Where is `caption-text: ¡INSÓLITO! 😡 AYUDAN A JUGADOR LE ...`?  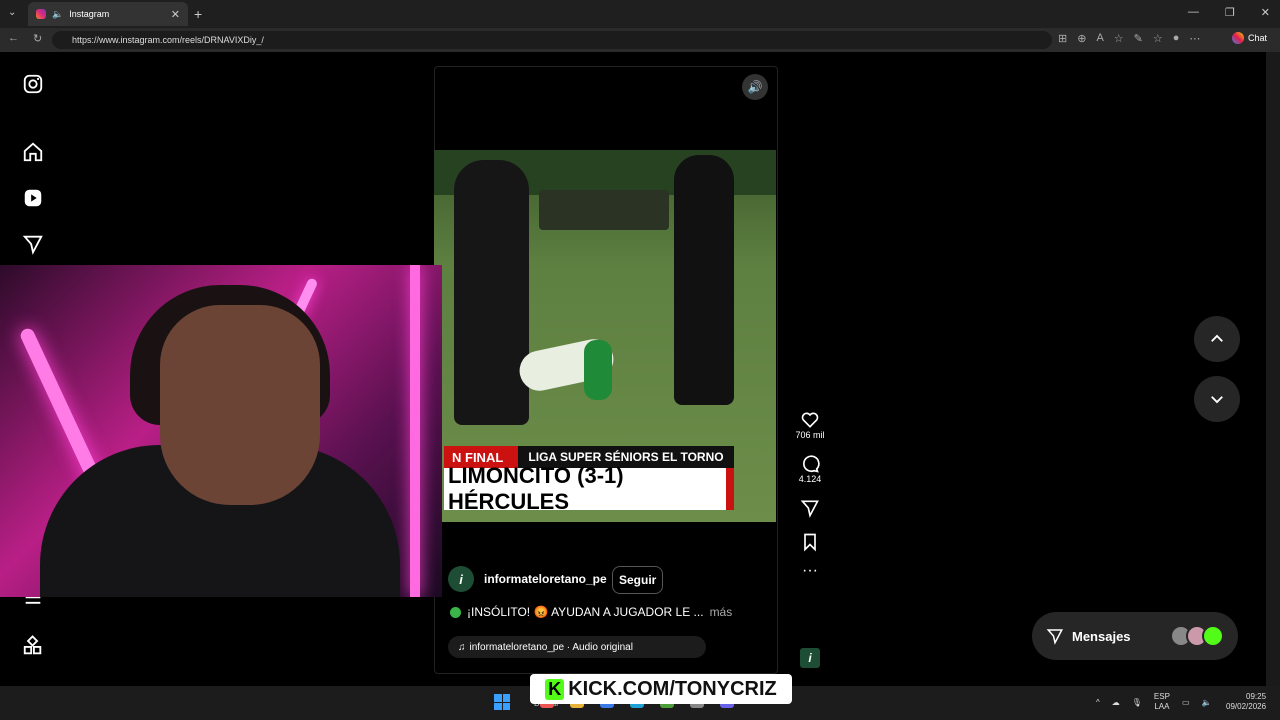 caption-text: ¡INSÓLITO! 😡 AYUDAN A JUGADOR LE ... is located at coordinates (585, 612).